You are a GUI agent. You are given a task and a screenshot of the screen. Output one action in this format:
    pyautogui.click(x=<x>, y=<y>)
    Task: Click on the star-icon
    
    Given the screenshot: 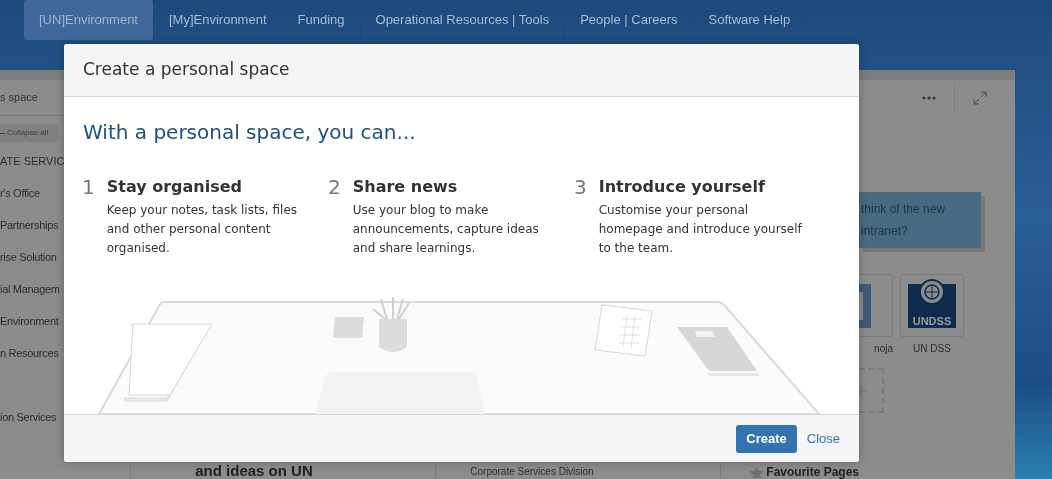 What is the action you would take?
    pyautogui.click(x=756, y=472)
    